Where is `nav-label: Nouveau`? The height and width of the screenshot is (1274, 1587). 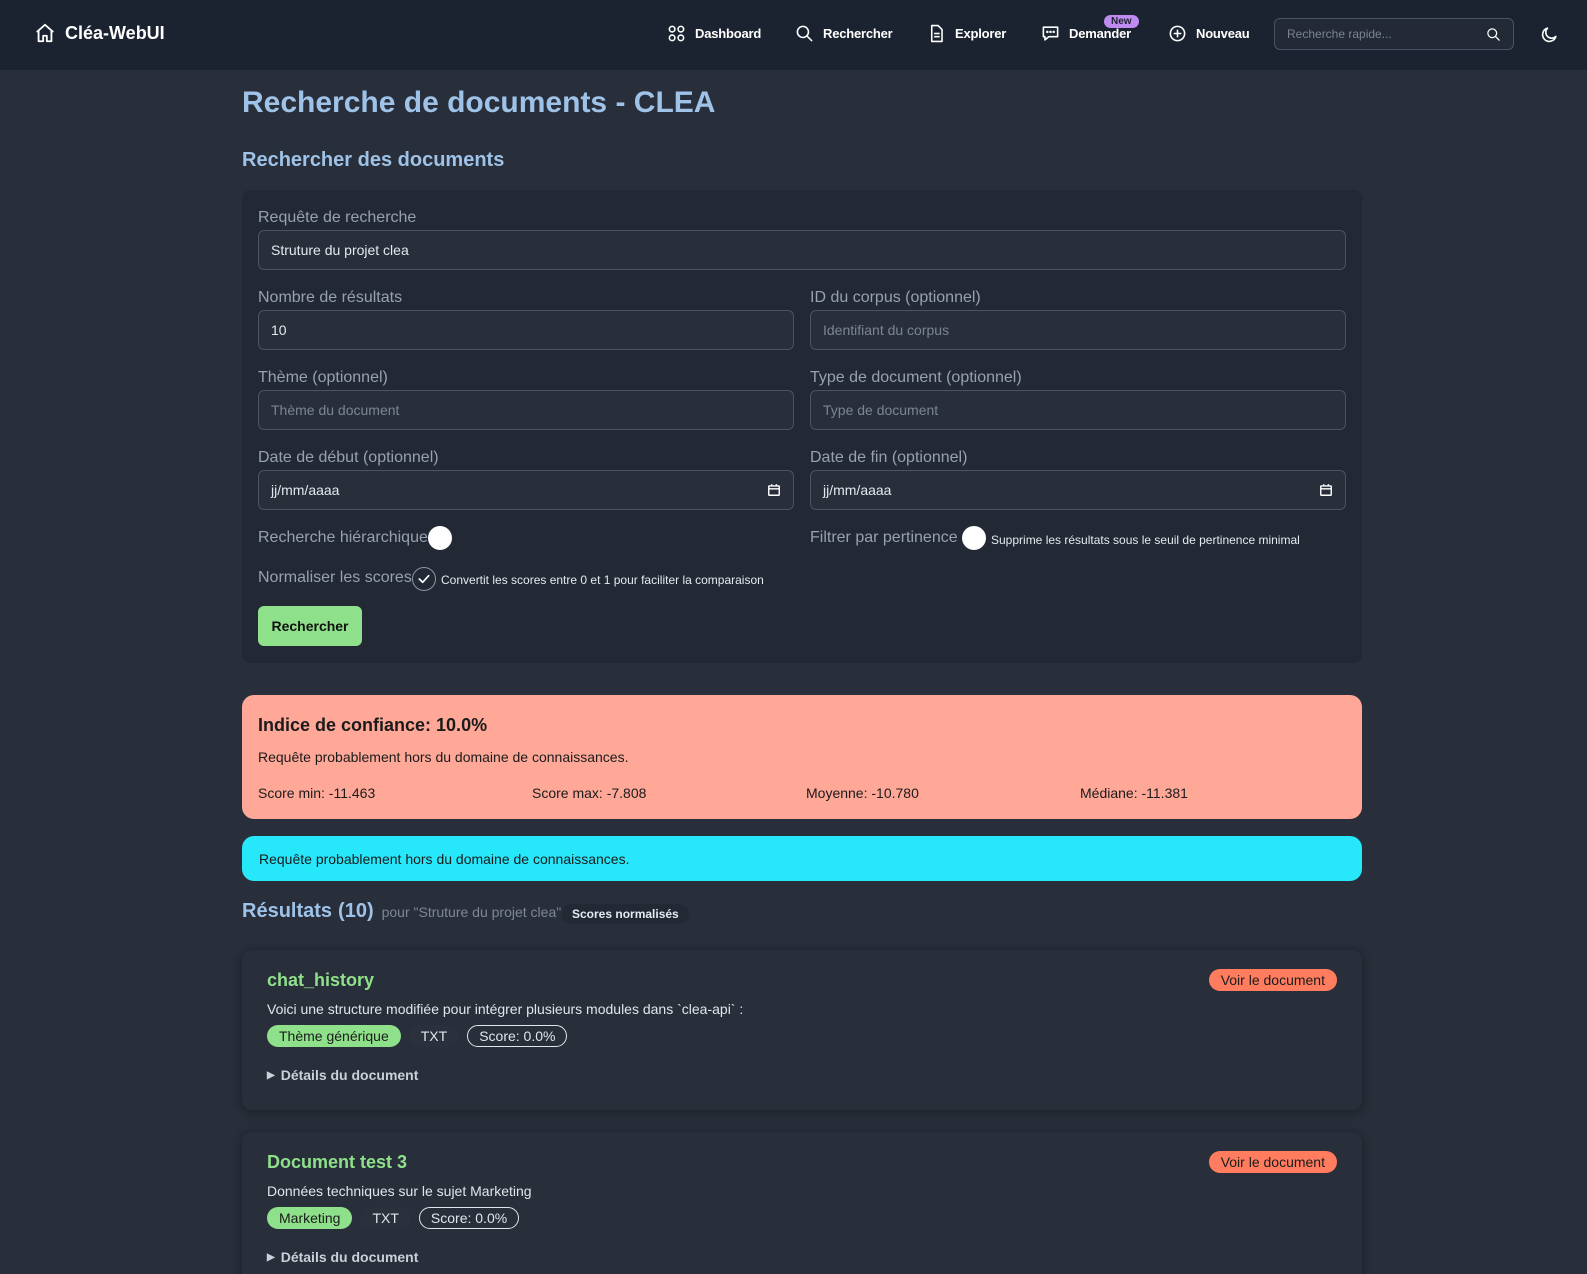
nav-label: Nouveau is located at coordinates (1223, 33).